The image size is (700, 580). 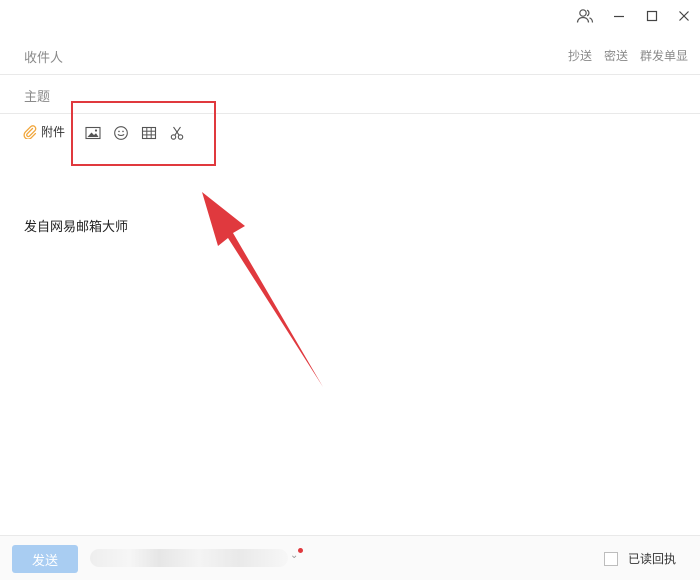 What do you see at coordinates (652, 16) in the screenshot?
I see `maximize-icon` at bounding box center [652, 16].